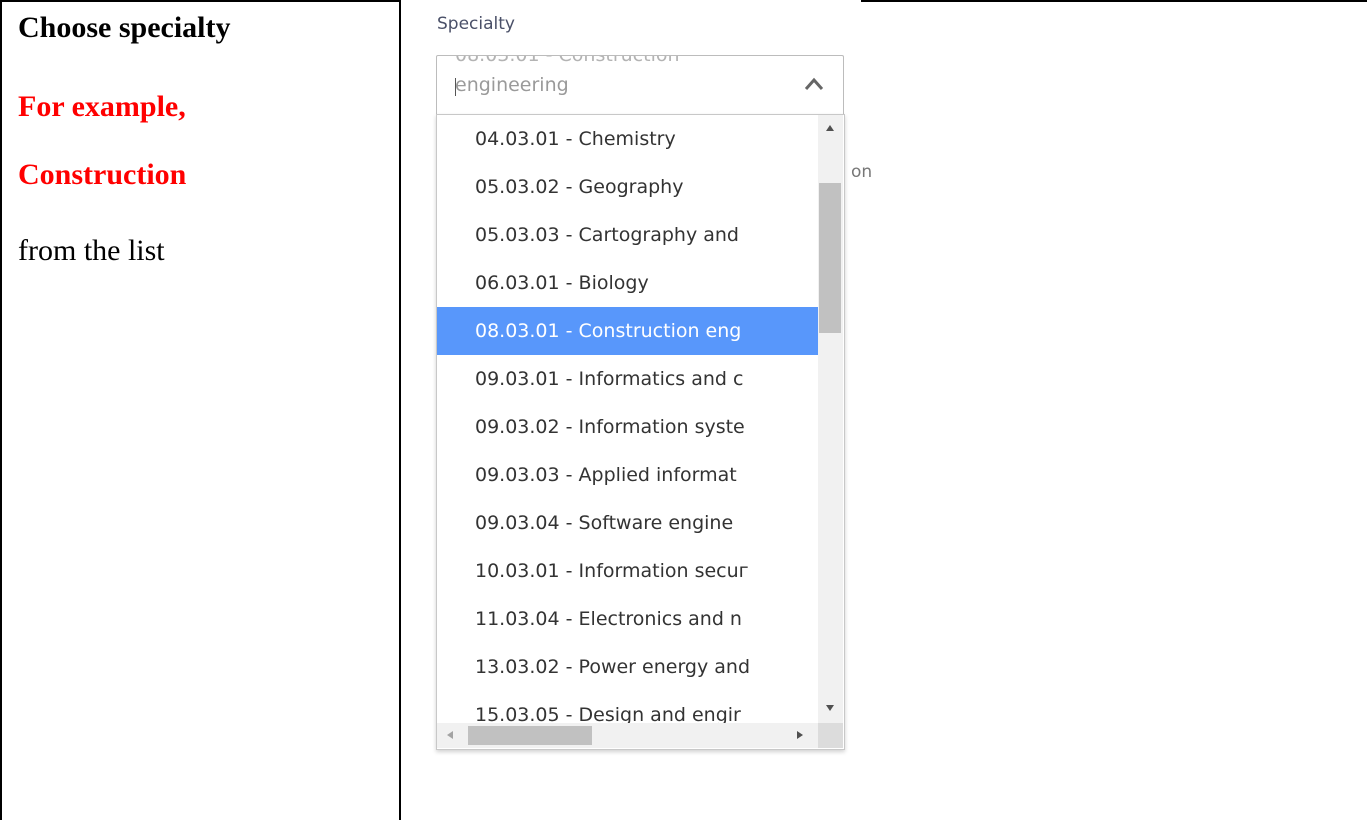 This screenshot has height=820, width=1367. What do you see at coordinates (91, 250) in the screenshot?
I see `instruction-tail: from the list` at bounding box center [91, 250].